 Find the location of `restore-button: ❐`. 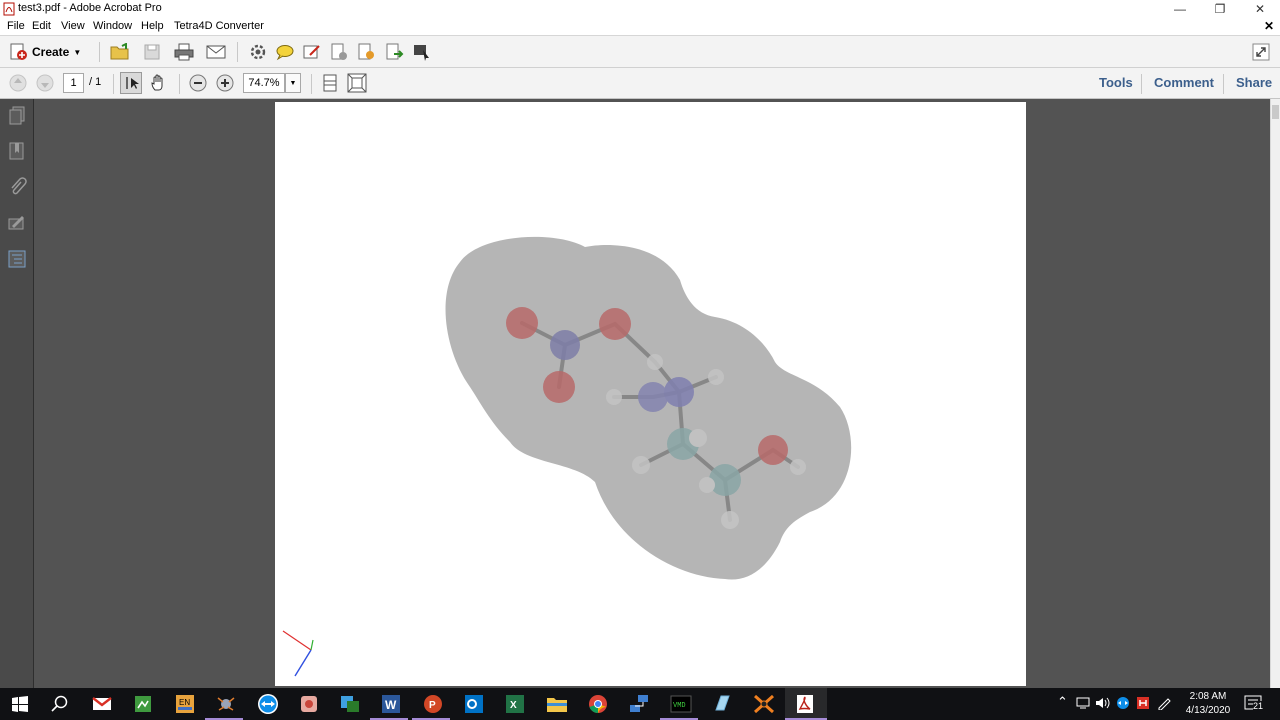

restore-button: ❐ is located at coordinates (1220, 9).